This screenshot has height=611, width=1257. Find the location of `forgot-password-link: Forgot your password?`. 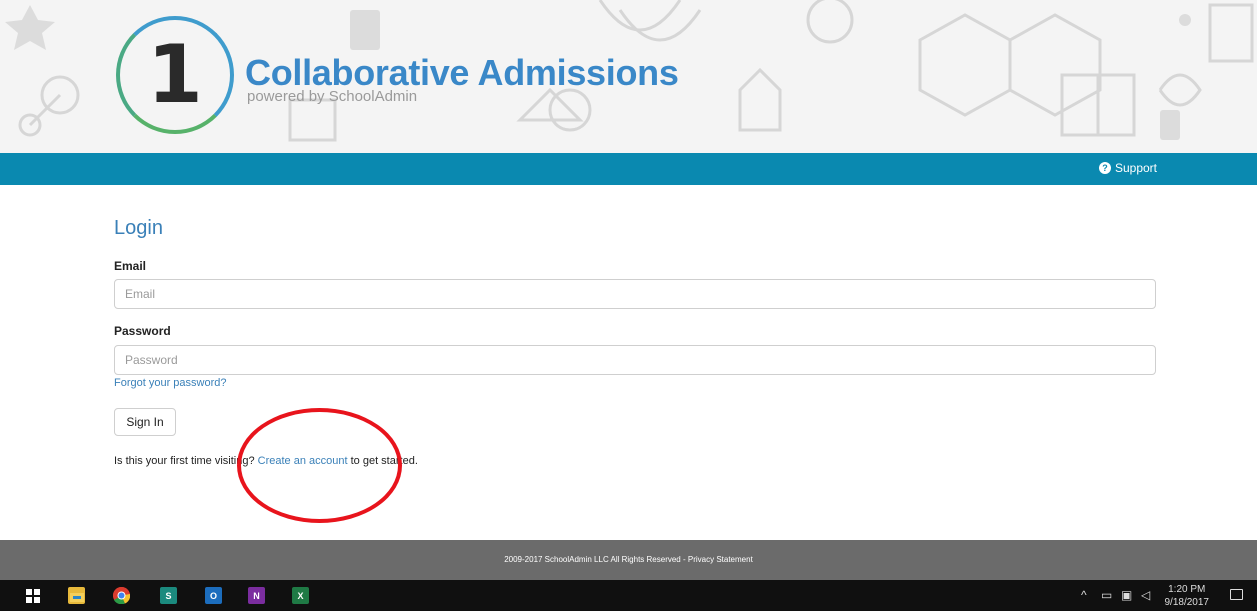

forgot-password-link: Forgot your password? is located at coordinates (170, 383).